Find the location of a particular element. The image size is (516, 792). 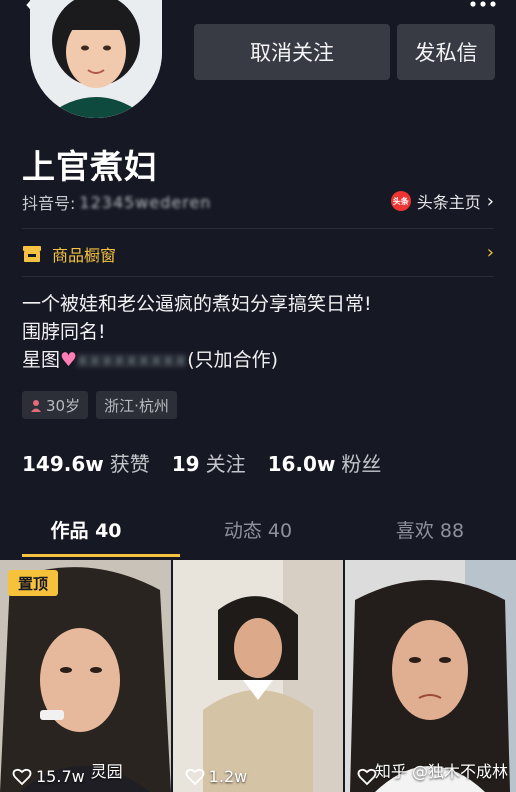

profile-name: 上官煮妇 is located at coordinates (90, 166).